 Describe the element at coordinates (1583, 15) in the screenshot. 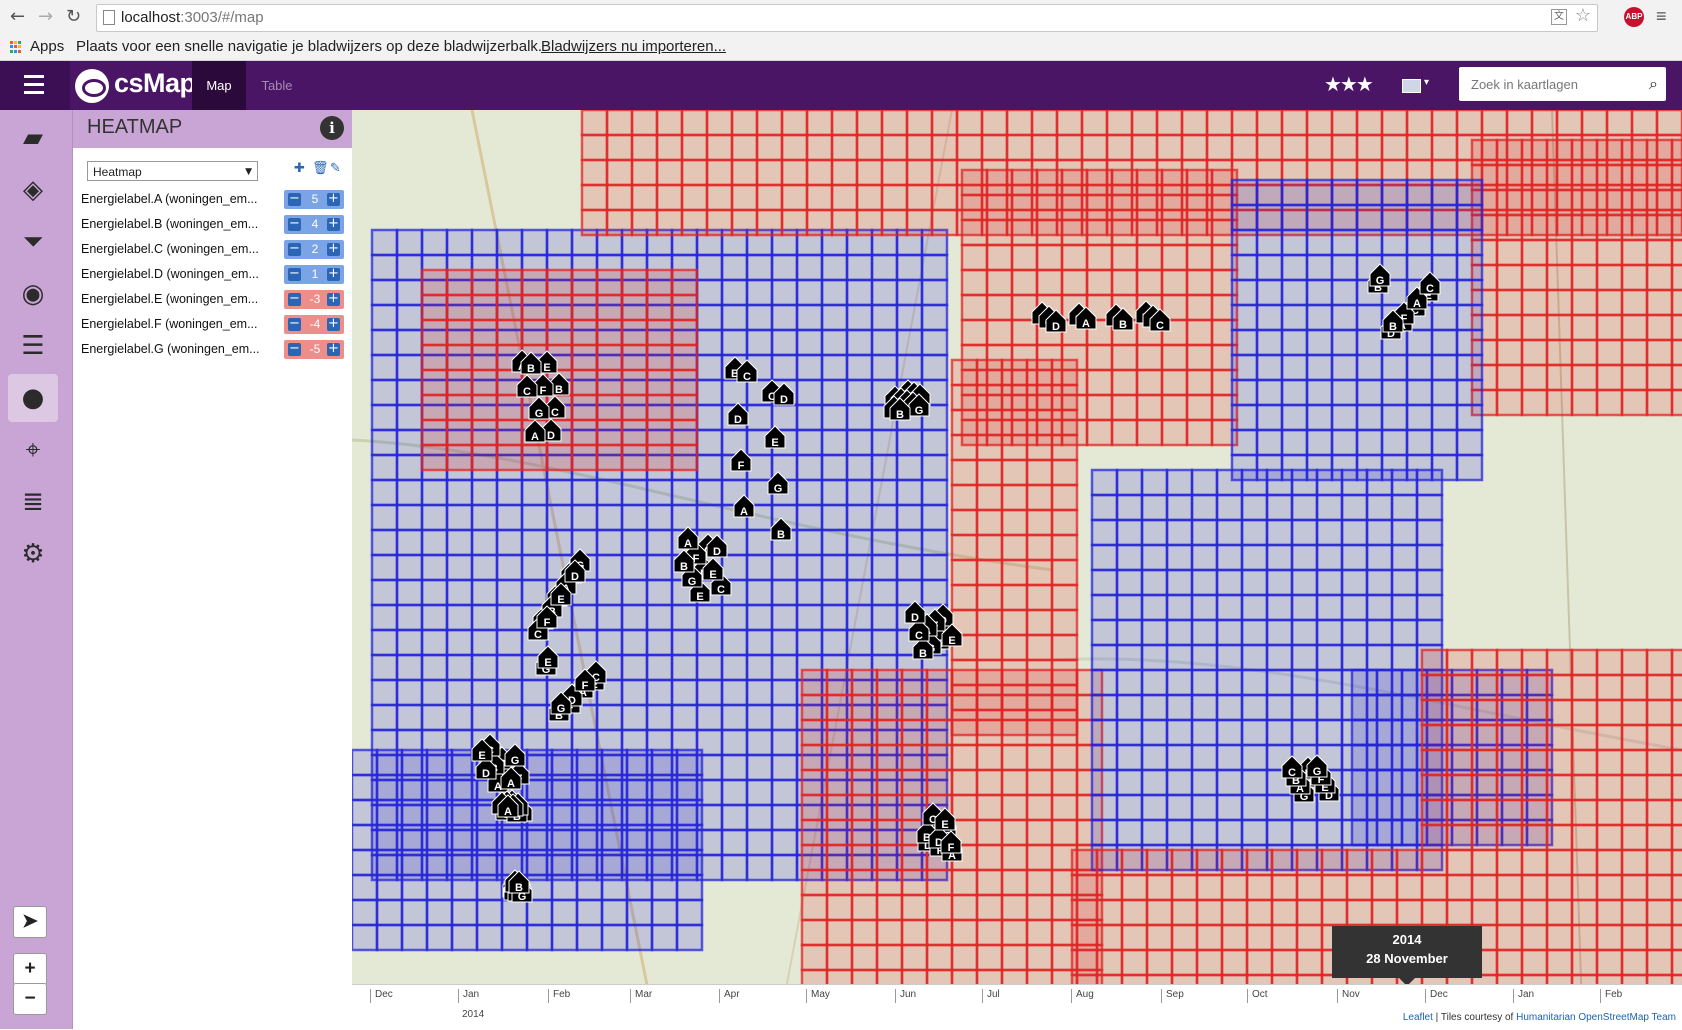

I see `bookmark-star-icon: ☆` at that location.